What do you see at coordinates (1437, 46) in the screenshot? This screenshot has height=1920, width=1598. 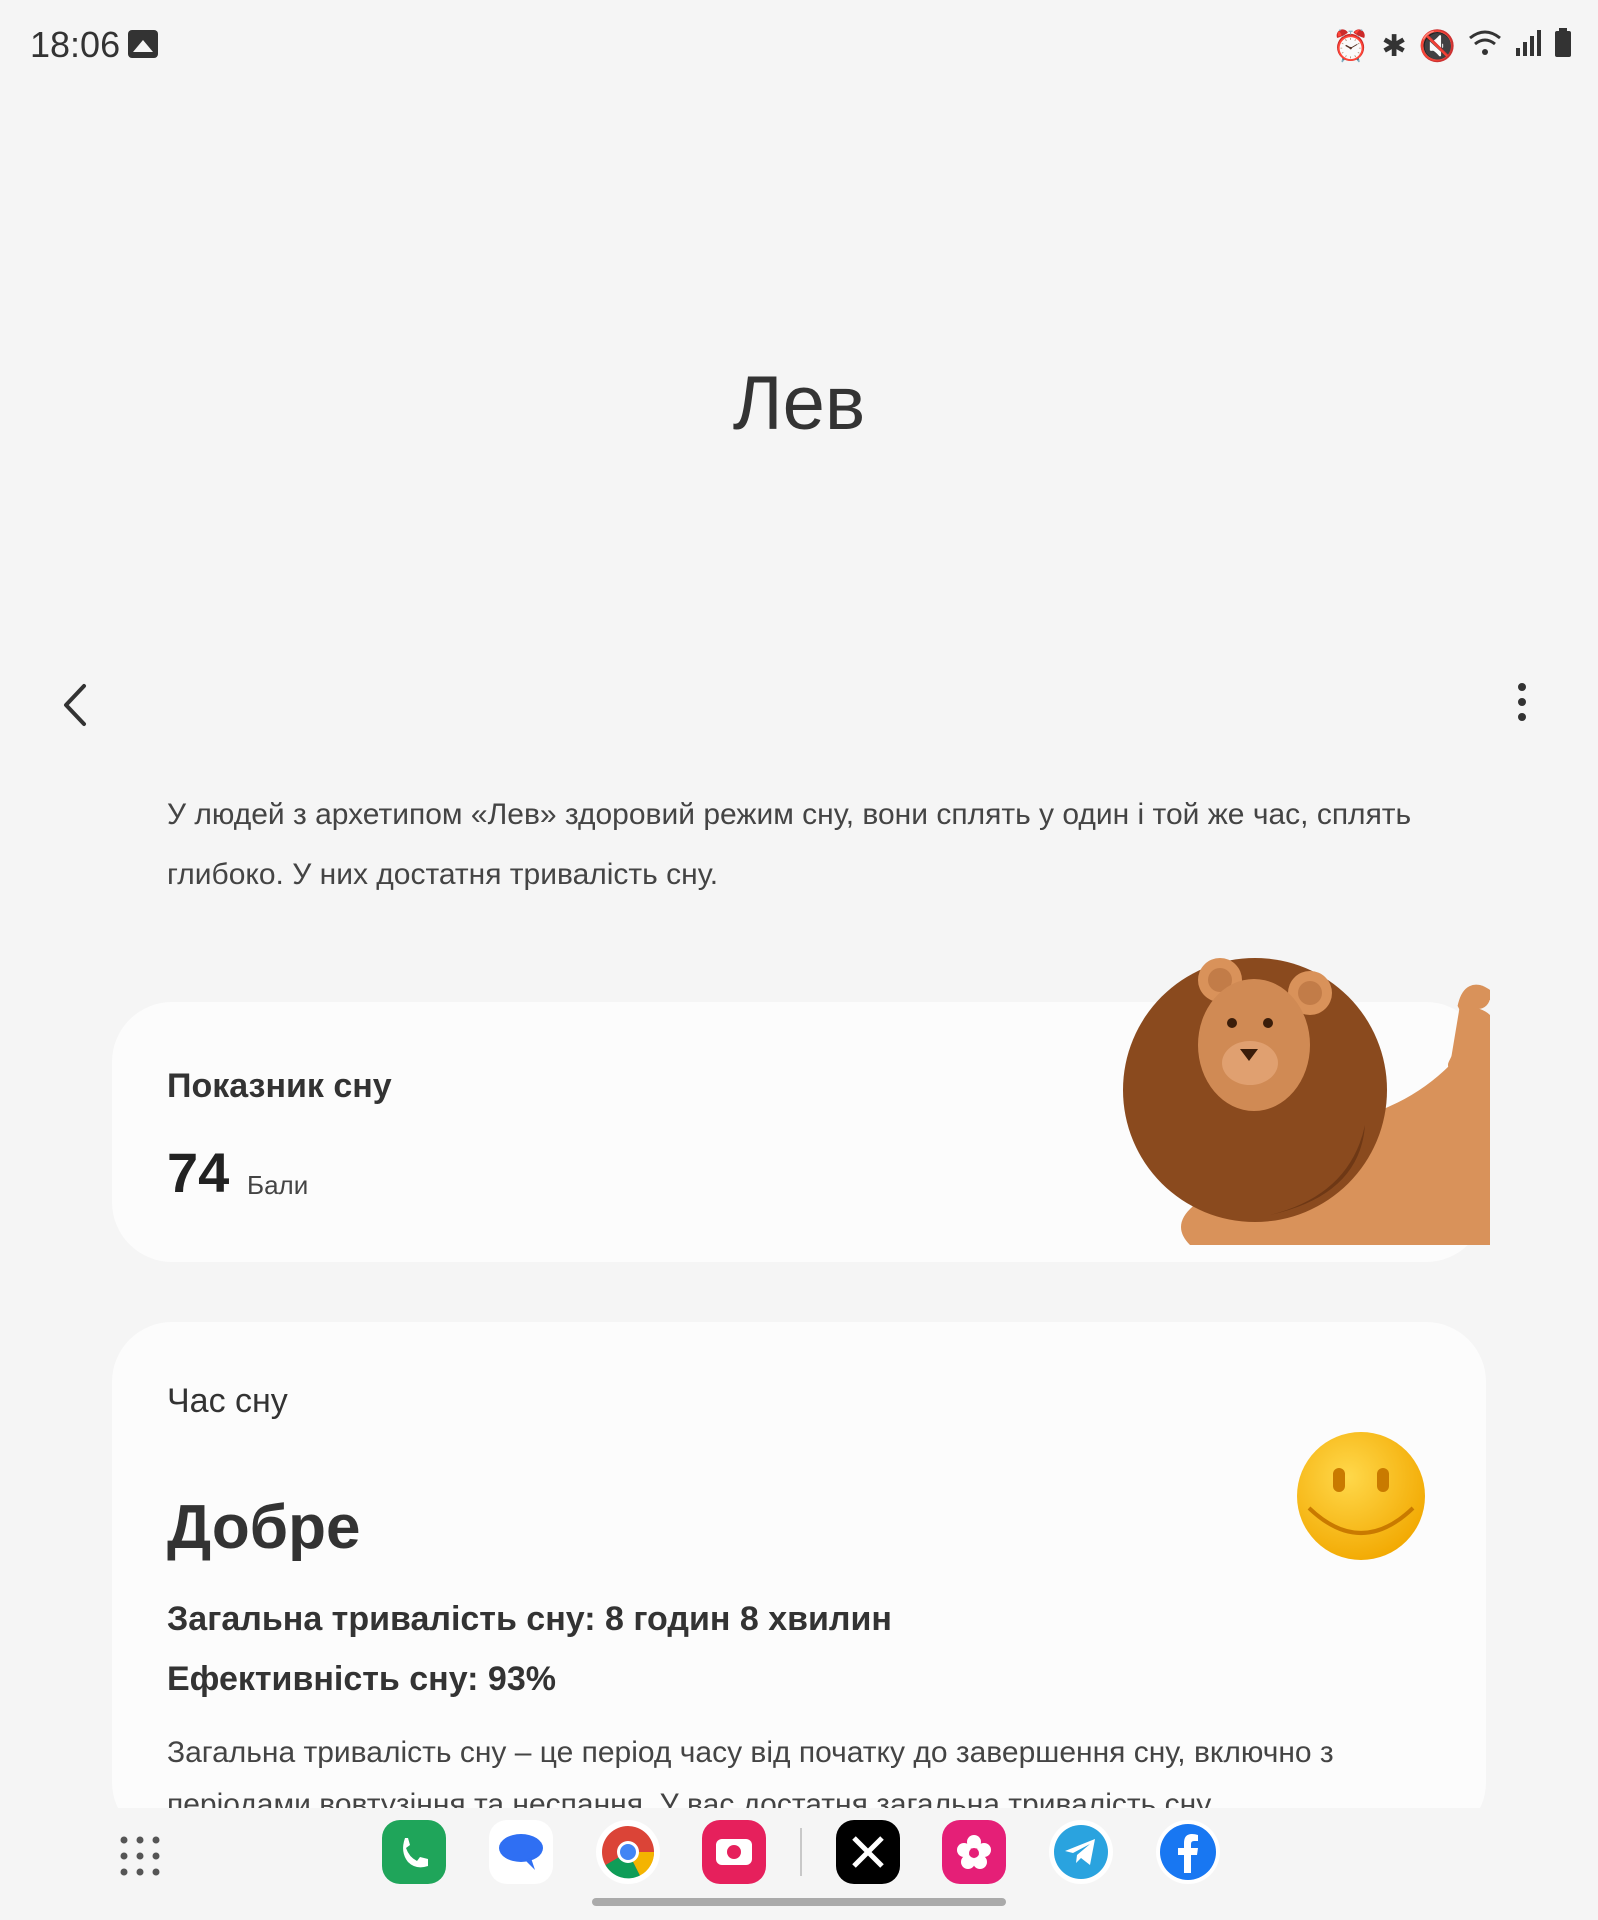 I see `mute-icon: 🔇` at bounding box center [1437, 46].